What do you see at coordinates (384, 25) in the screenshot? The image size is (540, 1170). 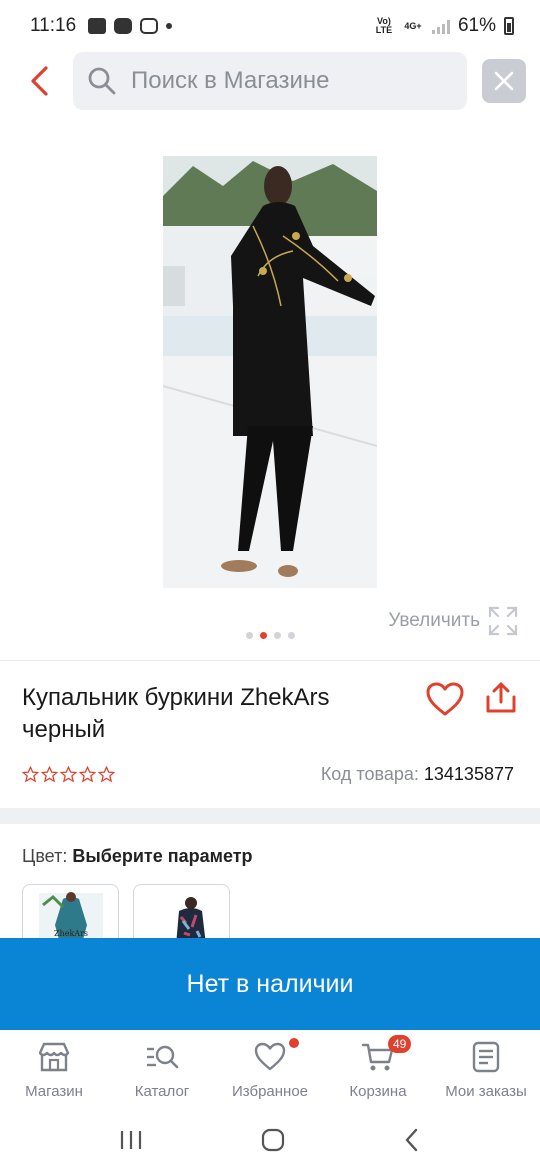 I see `volte-icon: Vo) LTE` at bounding box center [384, 25].